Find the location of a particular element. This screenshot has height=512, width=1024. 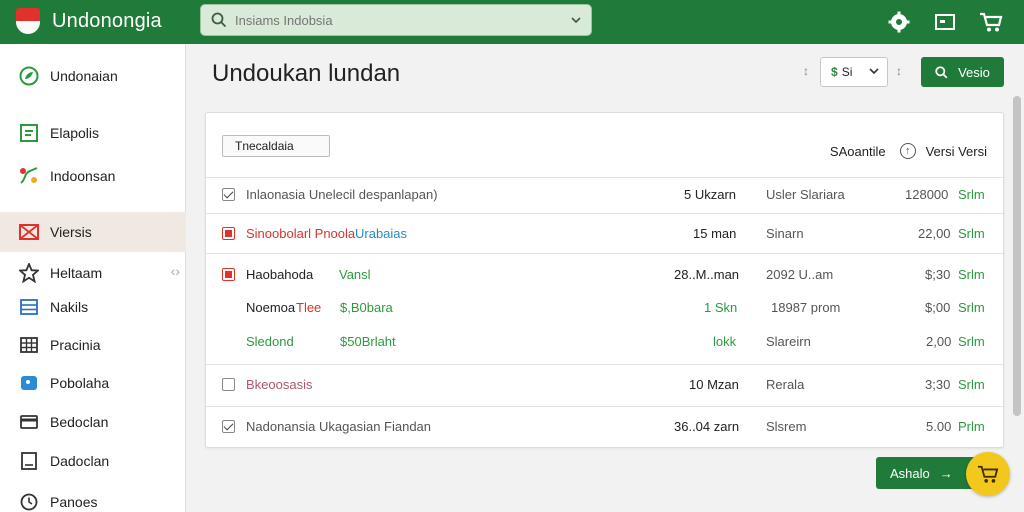

document-icon is located at coordinates (29, 461).